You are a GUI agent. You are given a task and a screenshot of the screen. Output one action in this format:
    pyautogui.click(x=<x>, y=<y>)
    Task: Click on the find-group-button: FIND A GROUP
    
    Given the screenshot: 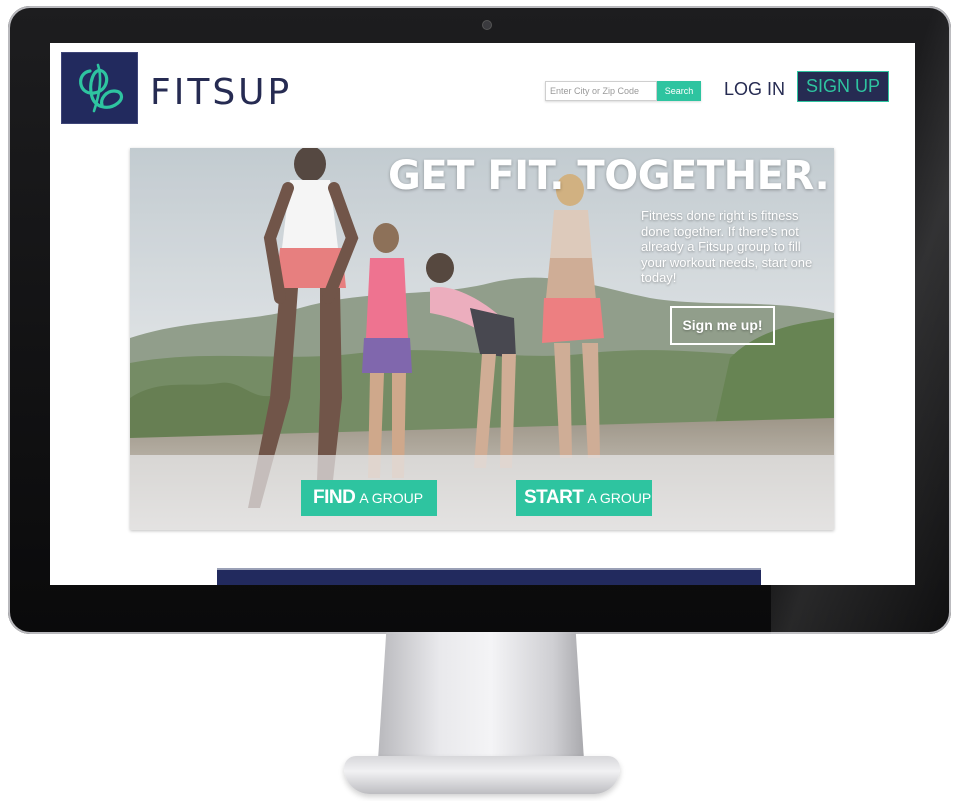 What is the action you would take?
    pyautogui.click(x=369, y=498)
    